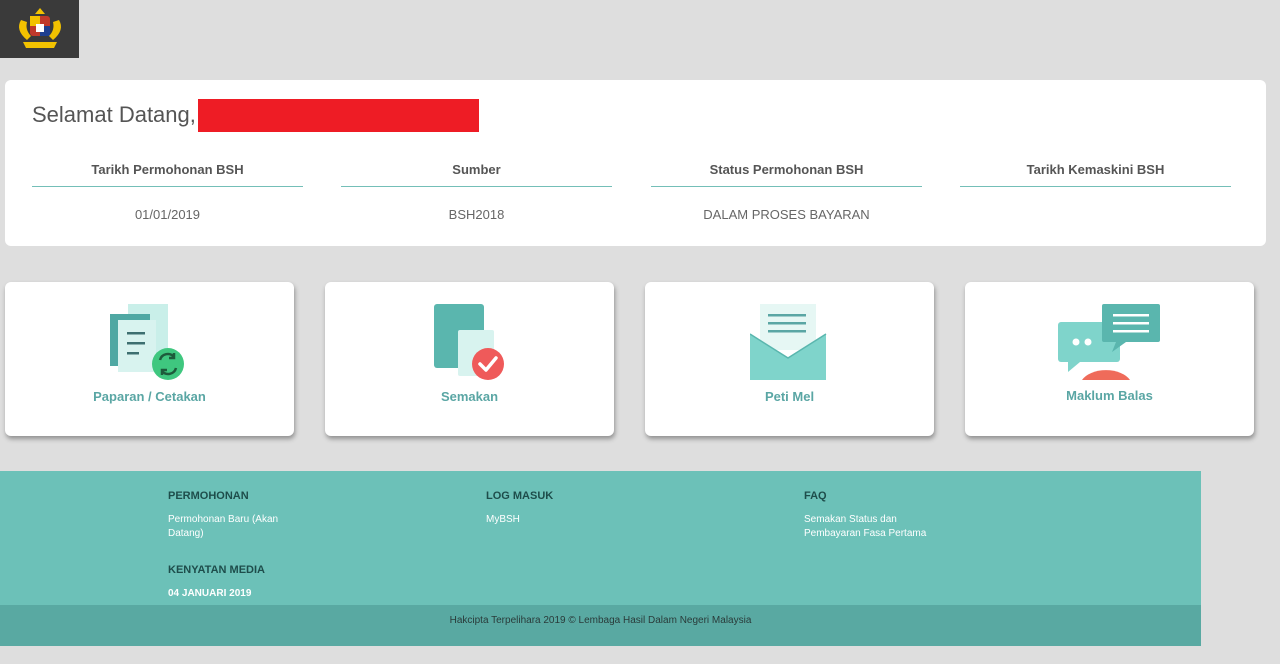 This screenshot has height=664, width=1280. Describe the element at coordinates (146, 342) in the screenshot. I see `documents-refresh-icon` at that location.